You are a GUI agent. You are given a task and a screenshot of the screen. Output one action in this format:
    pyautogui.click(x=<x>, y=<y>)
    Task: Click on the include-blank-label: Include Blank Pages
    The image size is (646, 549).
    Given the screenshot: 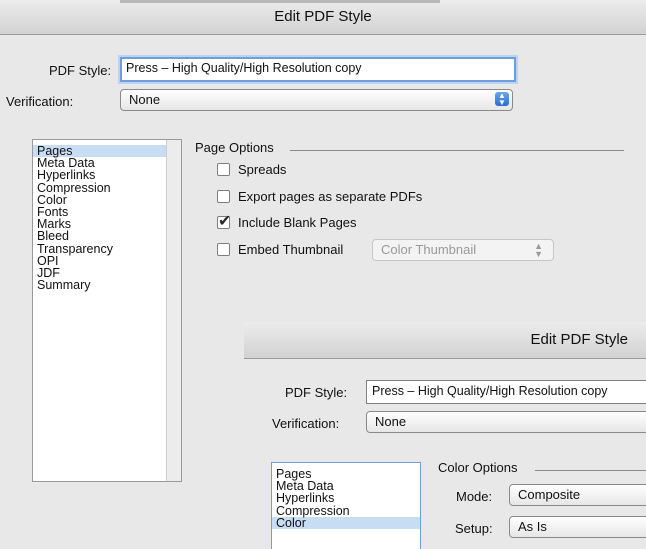 What is the action you would take?
    pyautogui.click(x=297, y=222)
    